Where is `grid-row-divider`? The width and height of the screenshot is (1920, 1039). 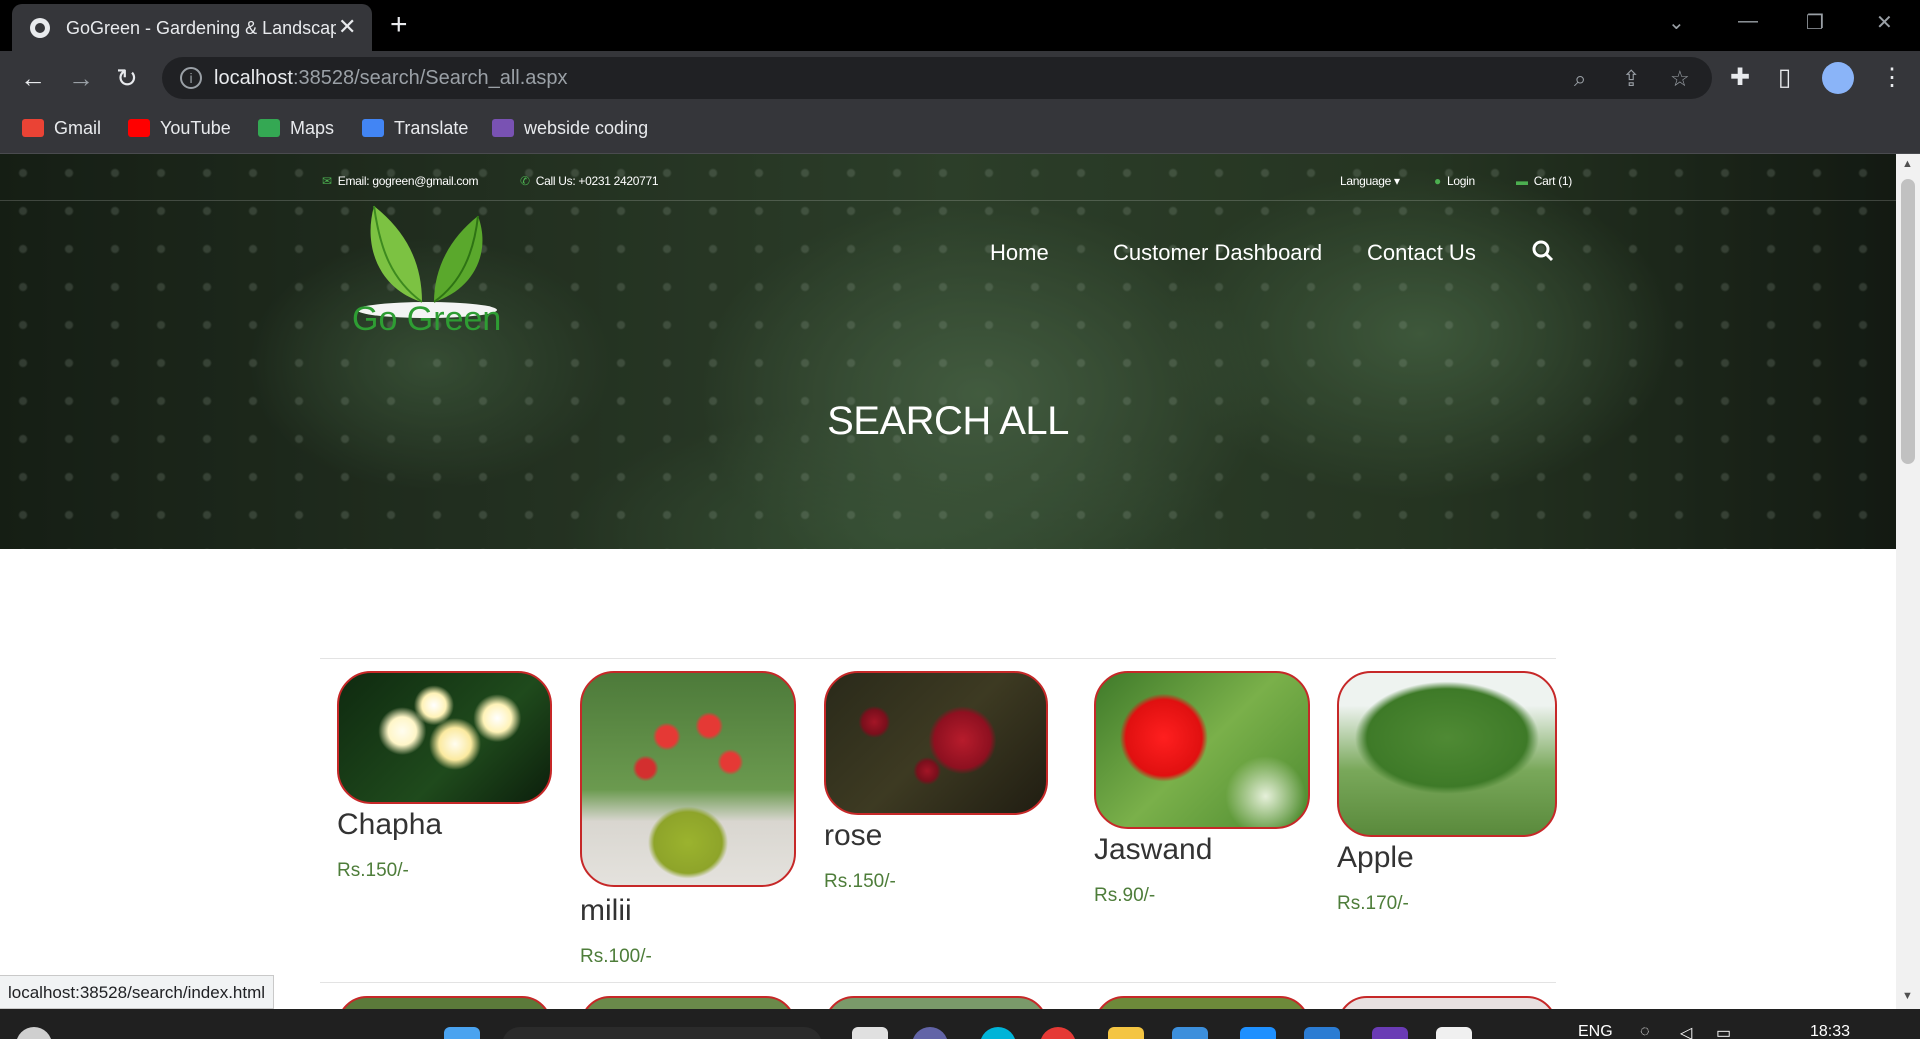
grid-row-divider is located at coordinates (938, 982).